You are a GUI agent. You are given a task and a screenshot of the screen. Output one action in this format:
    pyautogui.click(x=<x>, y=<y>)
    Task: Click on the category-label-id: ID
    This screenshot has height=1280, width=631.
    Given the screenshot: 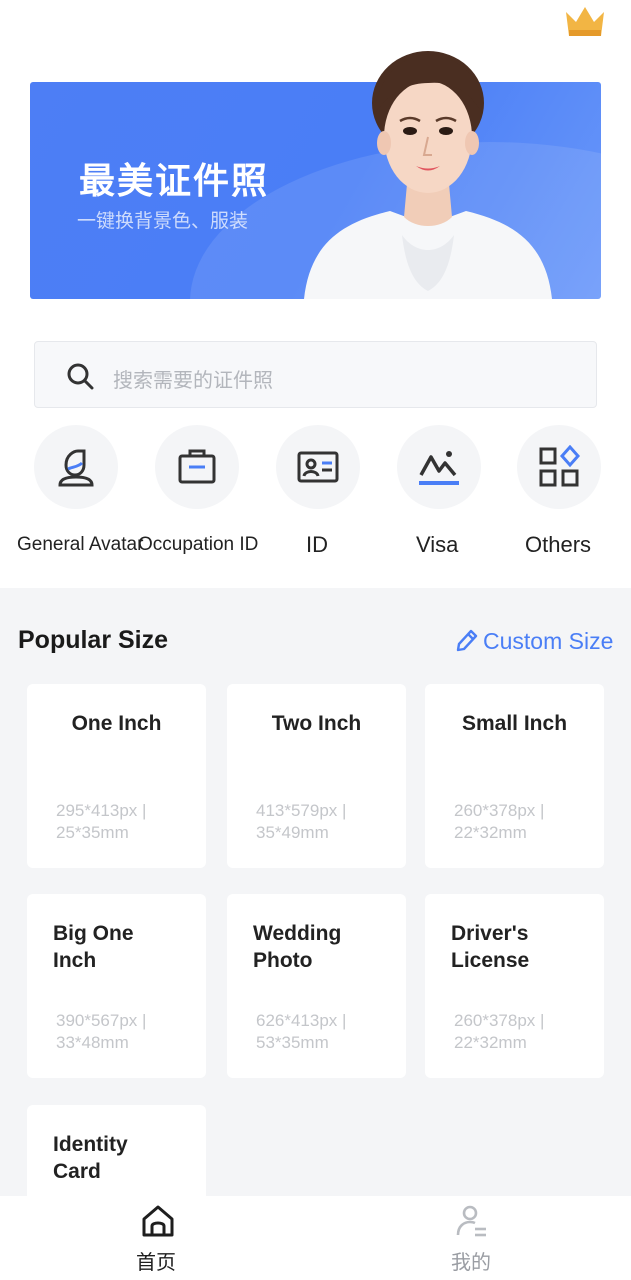 What is the action you would take?
    pyautogui.click(x=317, y=544)
    